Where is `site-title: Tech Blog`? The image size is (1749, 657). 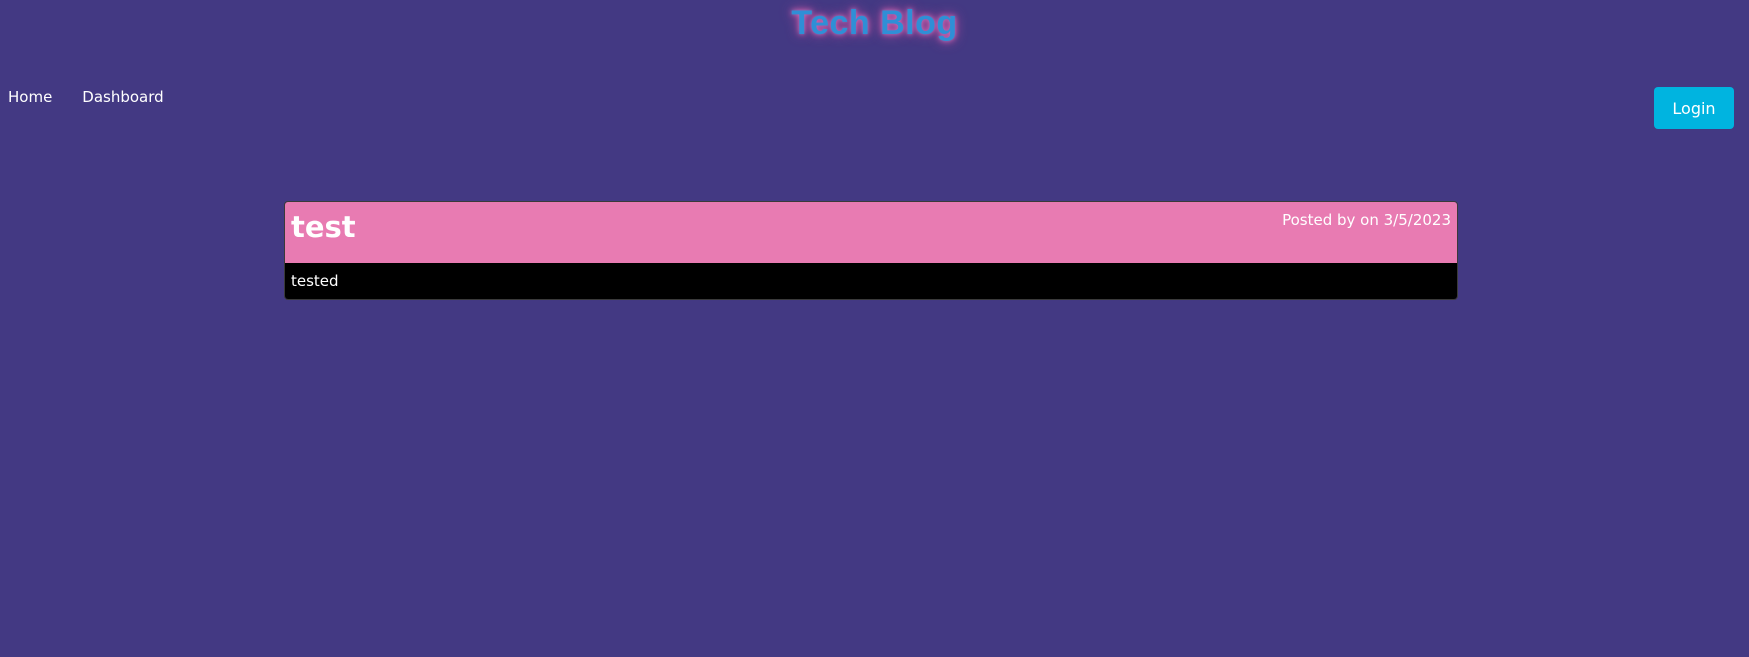
site-title: Tech Blog is located at coordinates (874, 23).